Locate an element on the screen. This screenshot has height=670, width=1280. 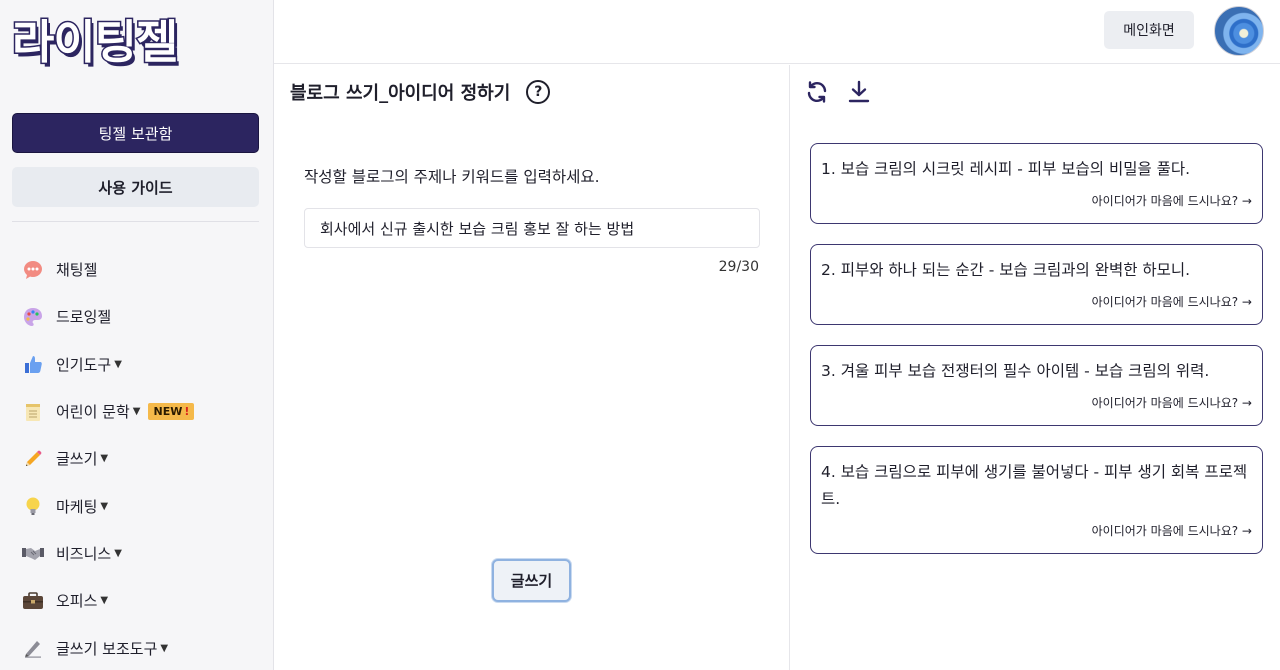
idea-text: 2. 피부와 하나 되는 순간 - 보습 크림과의 완벽한 하모니. is located at coordinates (1006, 270).